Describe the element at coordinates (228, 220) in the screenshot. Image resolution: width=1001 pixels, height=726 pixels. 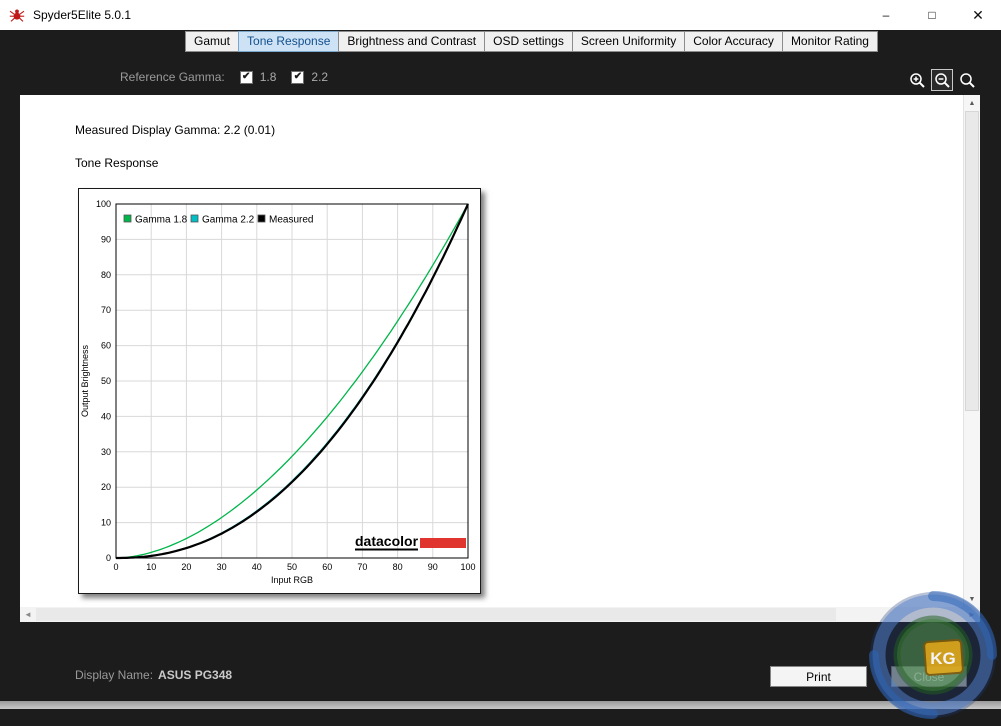
I see `svg-text: Gamma 2.2` at that location.